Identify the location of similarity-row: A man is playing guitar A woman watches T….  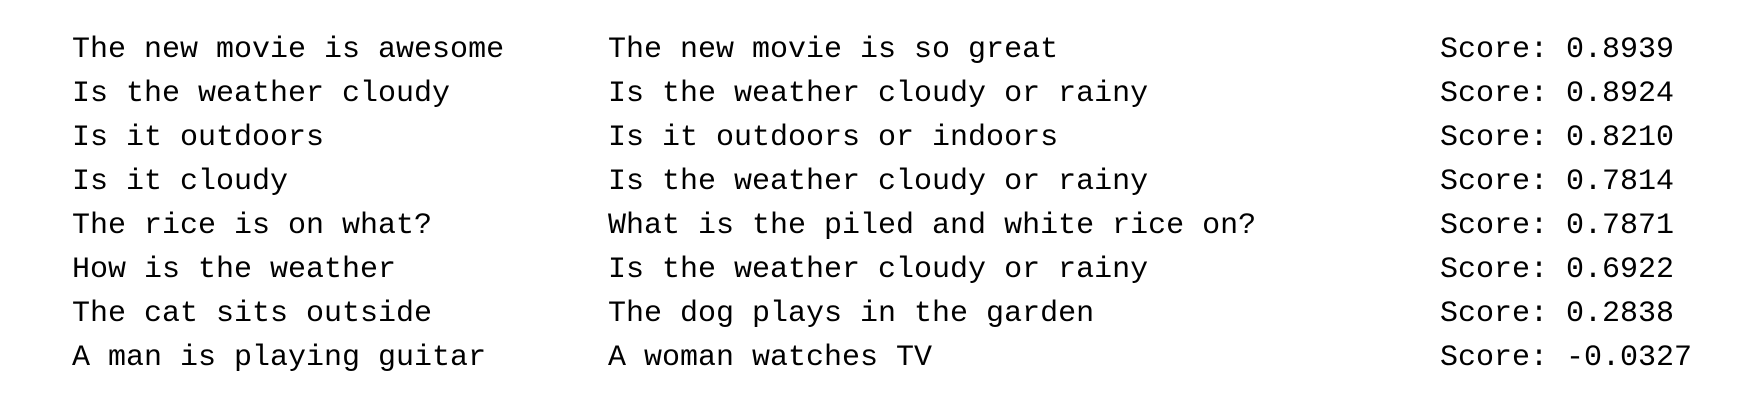
(892, 358).